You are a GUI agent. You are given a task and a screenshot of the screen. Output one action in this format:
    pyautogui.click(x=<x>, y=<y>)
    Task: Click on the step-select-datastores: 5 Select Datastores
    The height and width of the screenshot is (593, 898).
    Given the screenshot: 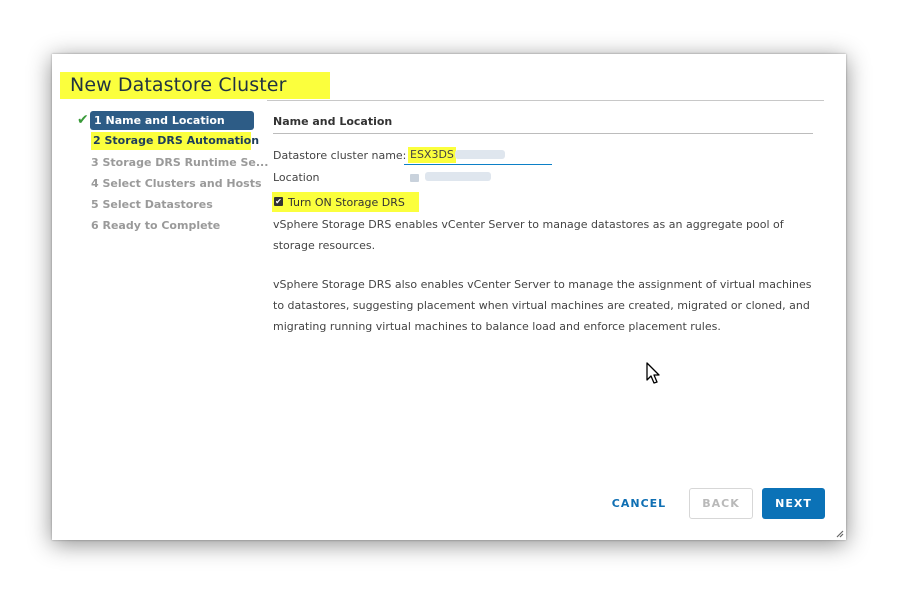 What is the action you would take?
    pyautogui.click(x=172, y=204)
    